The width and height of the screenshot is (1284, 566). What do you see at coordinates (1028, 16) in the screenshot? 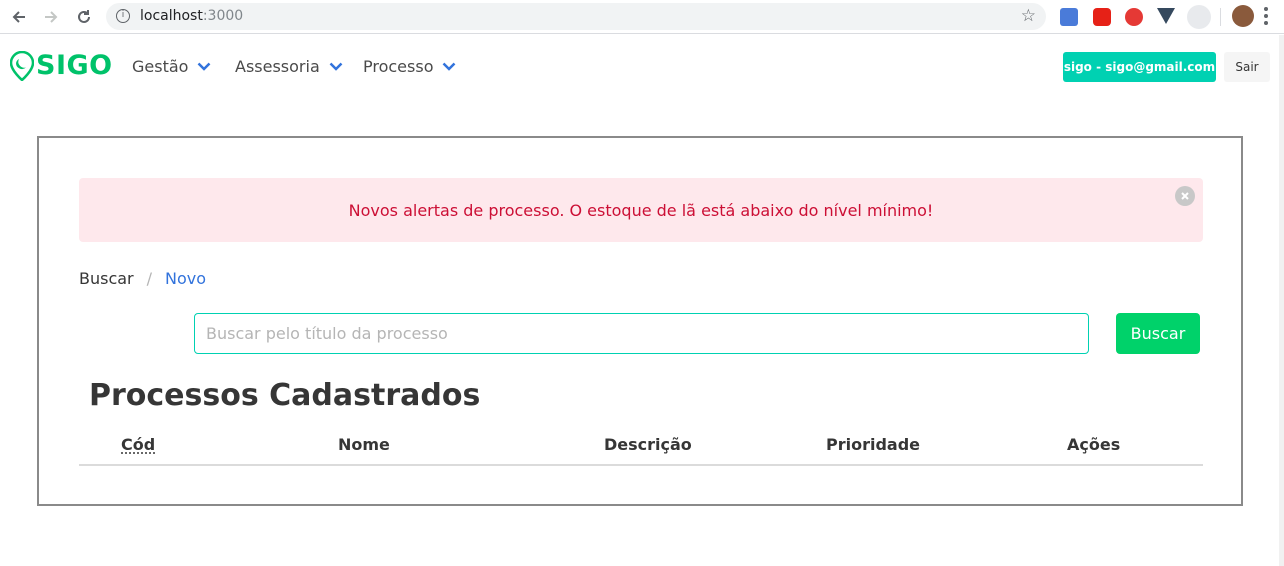
I see `bookmark-star-icon: ☆` at bounding box center [1028, 16].